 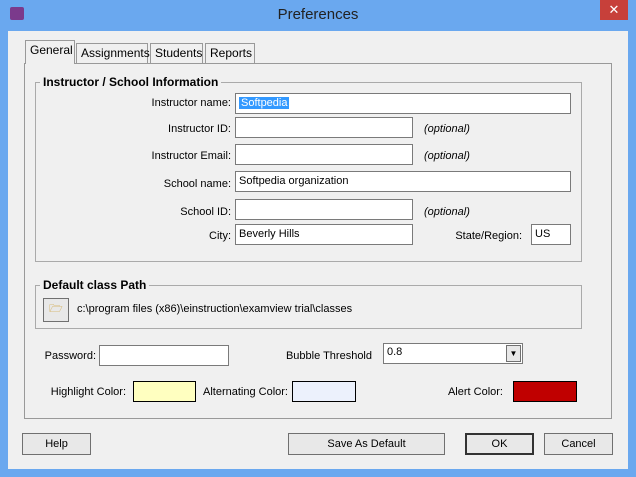 What do you see at coordinates (191, 156) in the screenshot?
I see `instructor-email-label: Instructor Email:` at bounding box center [191, 156].